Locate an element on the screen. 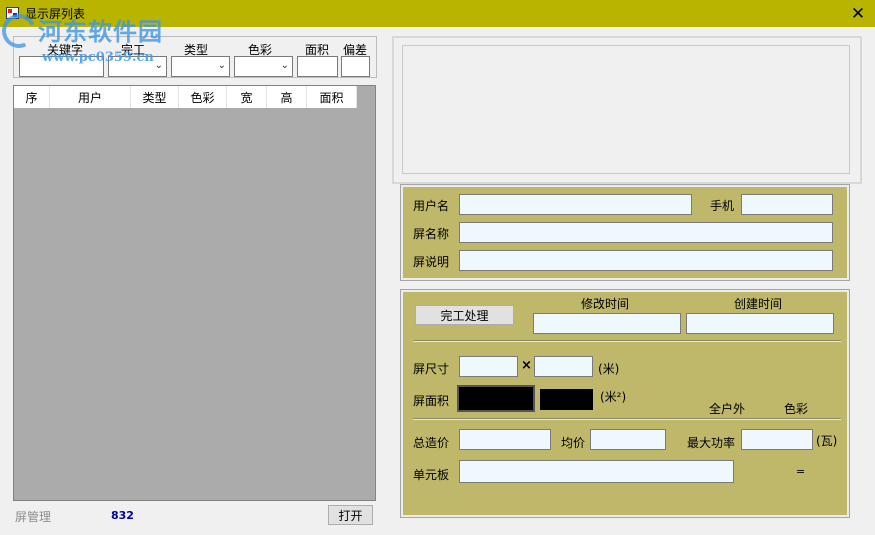 This screenshot has height=535, width=875. created-time-label: 创建时间 is located at coordinates (758, 304).